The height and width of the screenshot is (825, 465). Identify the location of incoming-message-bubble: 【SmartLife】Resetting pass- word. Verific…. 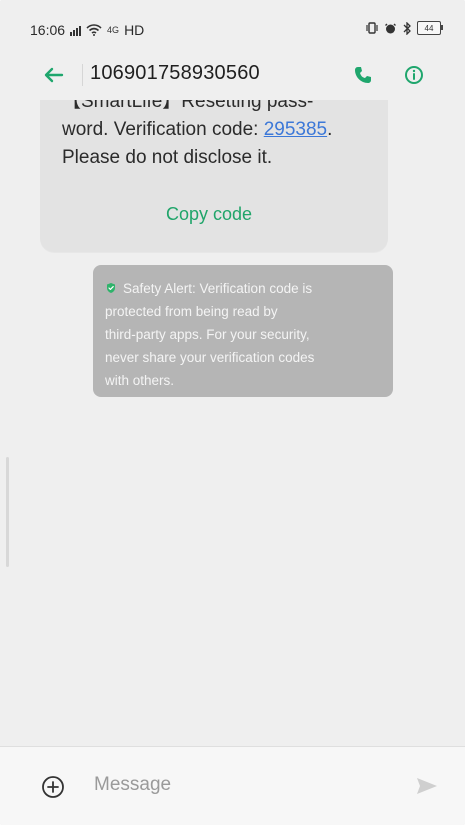
(214, 176).